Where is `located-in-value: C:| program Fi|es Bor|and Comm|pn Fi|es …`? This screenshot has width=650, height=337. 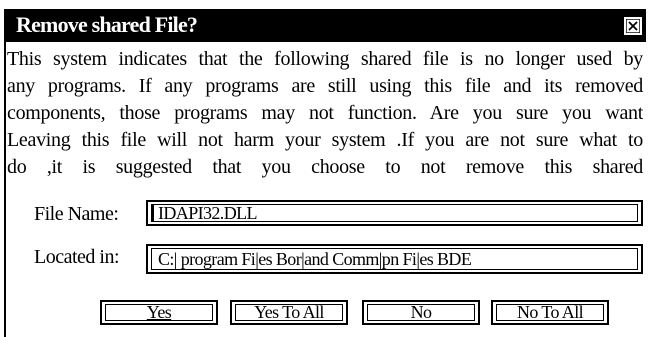 located-in-value: C:| program Fi|es Bor|and Comm|pn Fi|es … is located at coordinates (315, 259).